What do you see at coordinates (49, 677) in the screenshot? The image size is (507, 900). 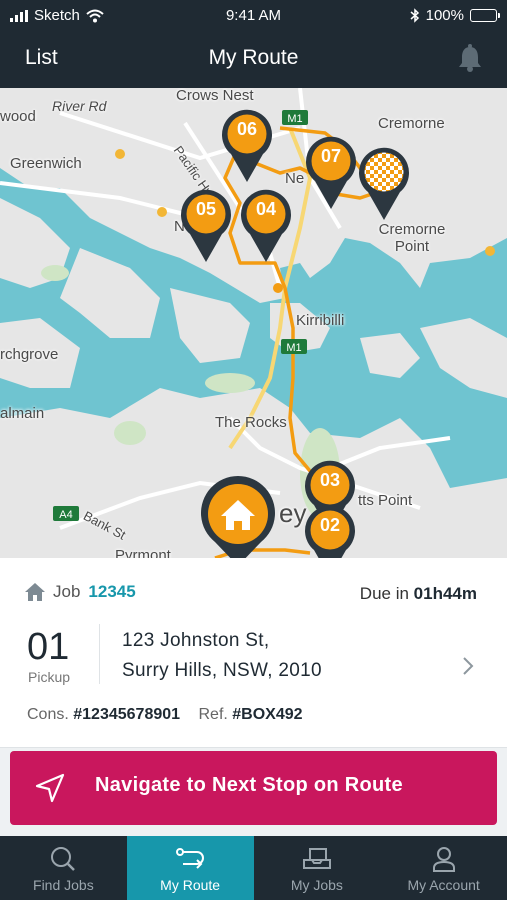 I see `stop-type: Pickup` at bounding box center [49, 677].